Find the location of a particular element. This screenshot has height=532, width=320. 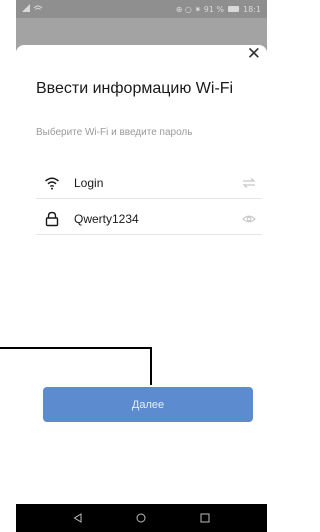

home-icon is located at coordinates (141, 518).